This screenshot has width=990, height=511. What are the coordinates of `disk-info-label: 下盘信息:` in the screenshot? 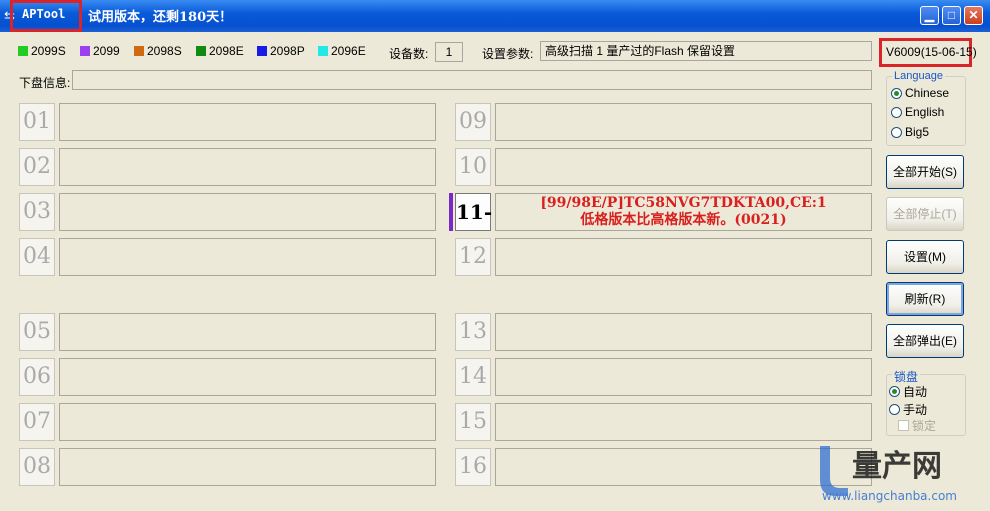 It's located at (45, 83).